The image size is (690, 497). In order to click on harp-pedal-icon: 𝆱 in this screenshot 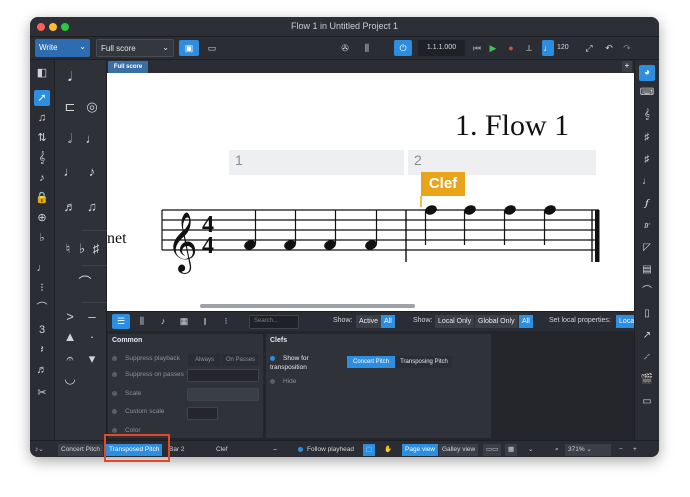, I will do `click(647, 358)`.